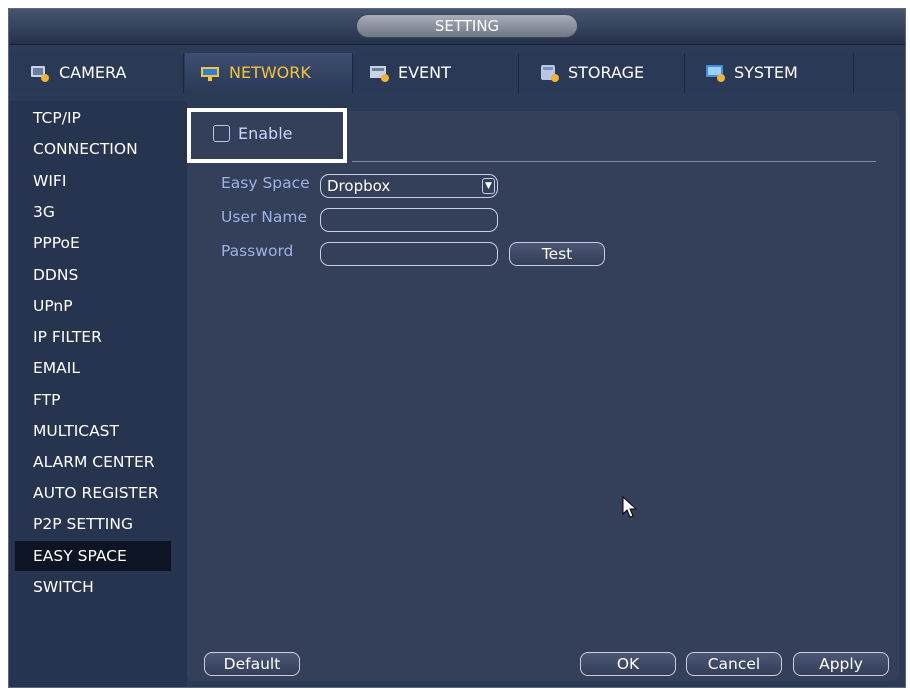 Image resolution: width=910 pixels, height=690 pixels. What do you see at coordinates (380, 73) in the screenshot?
I see `event-icon` at bounding box center [380, 73].